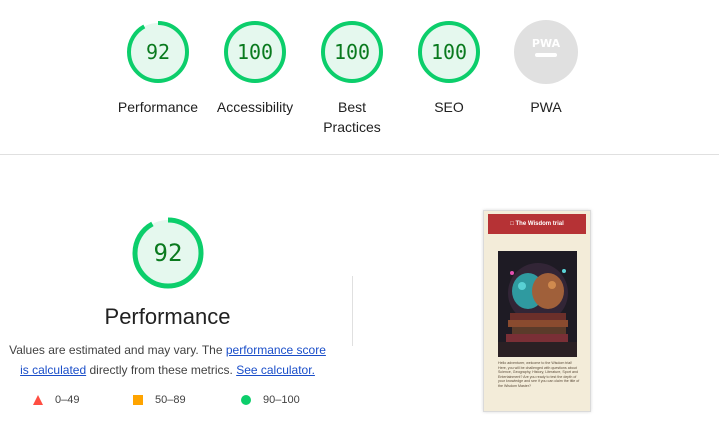 The image size is (719, 439). Describe the element at coordinates (67, 400) in the screenshot. I see `legend-fail-range: 0–49` at that location.